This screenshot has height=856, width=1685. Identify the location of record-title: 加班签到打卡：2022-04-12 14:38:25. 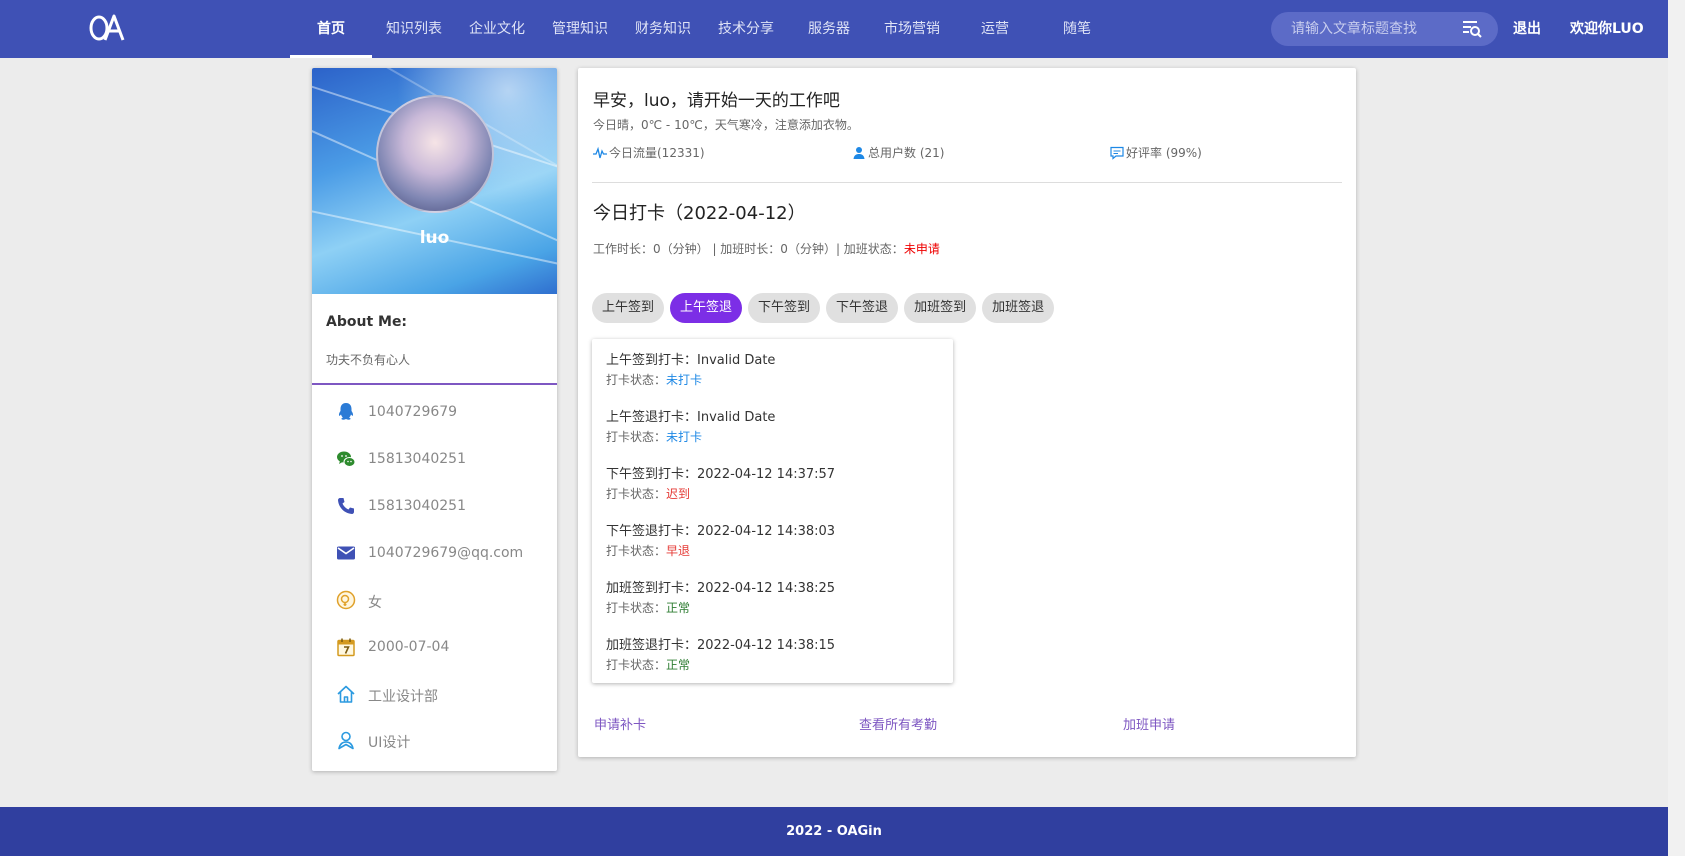
(721, 588).